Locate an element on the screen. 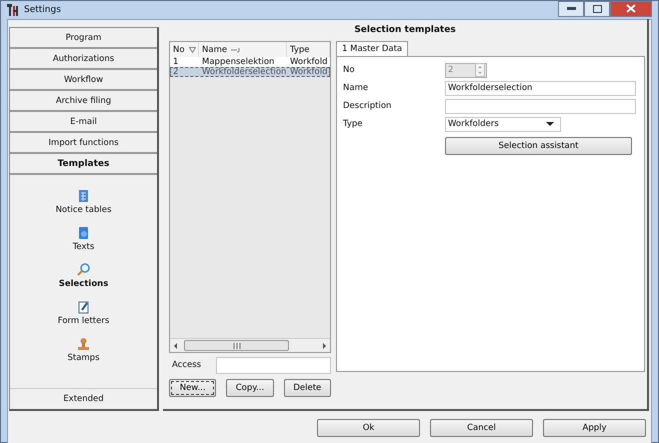 The image size is (659, 443). tab: 1 Master Data is located at coordinates (372, 48).